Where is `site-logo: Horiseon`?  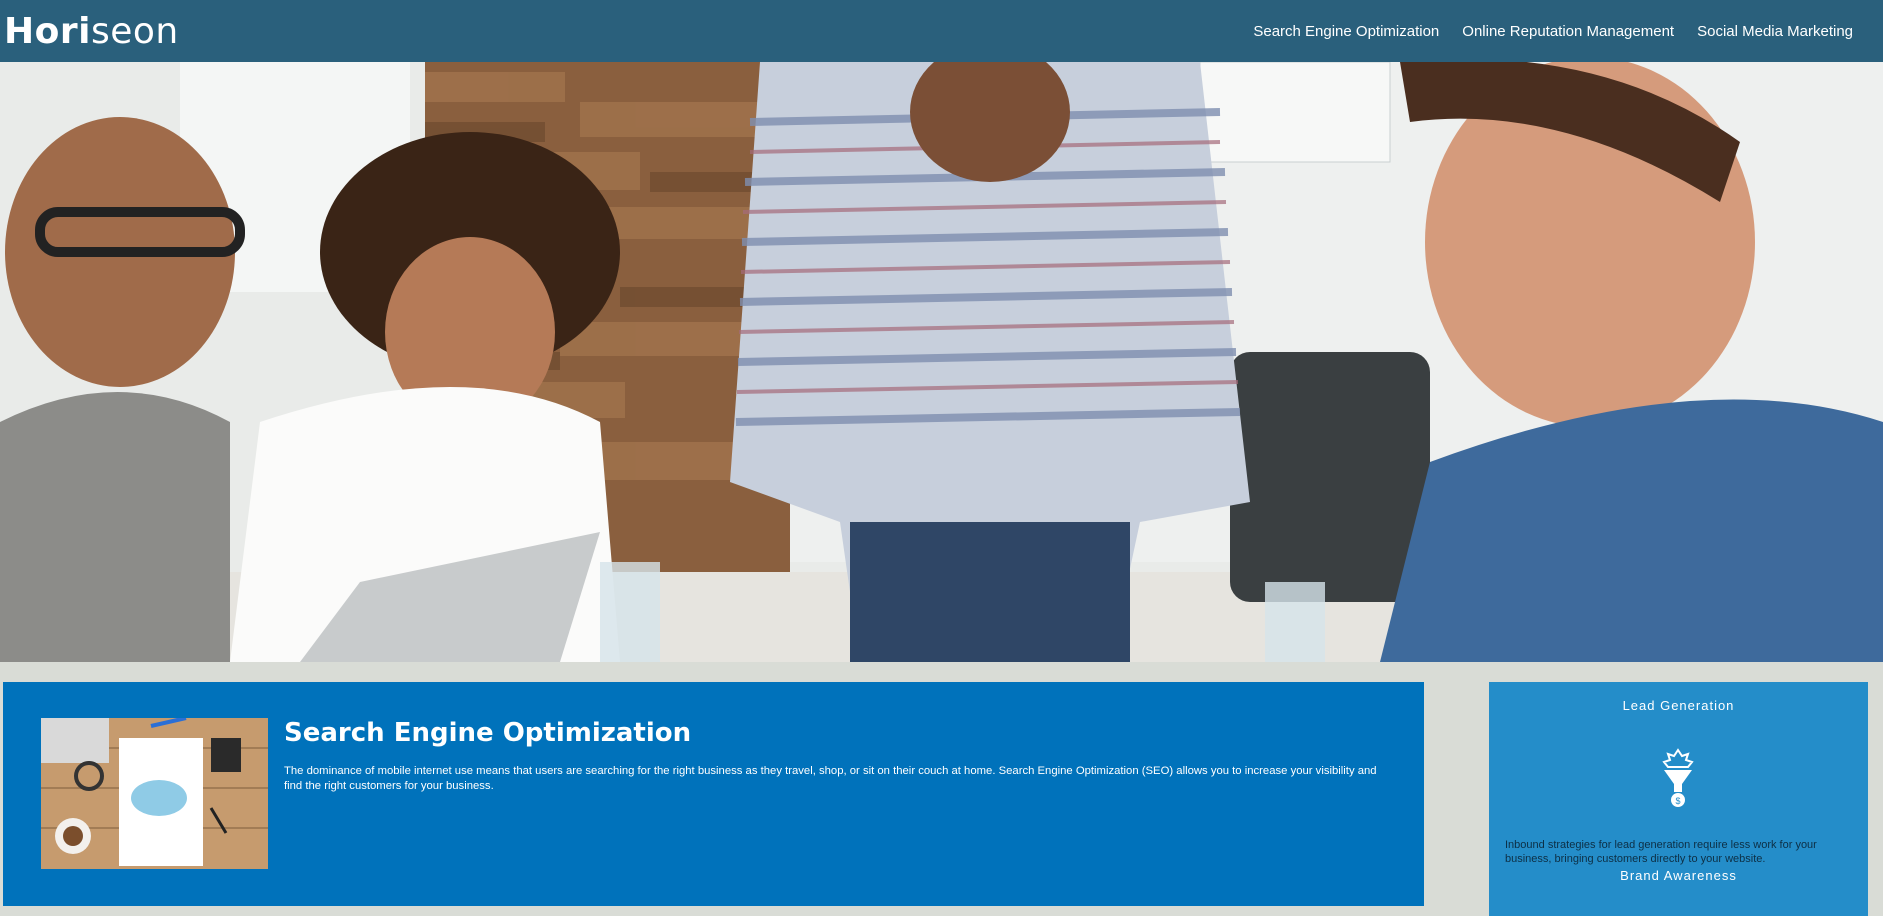
site-logo: Horiseon is located at coordinates (89, 31).